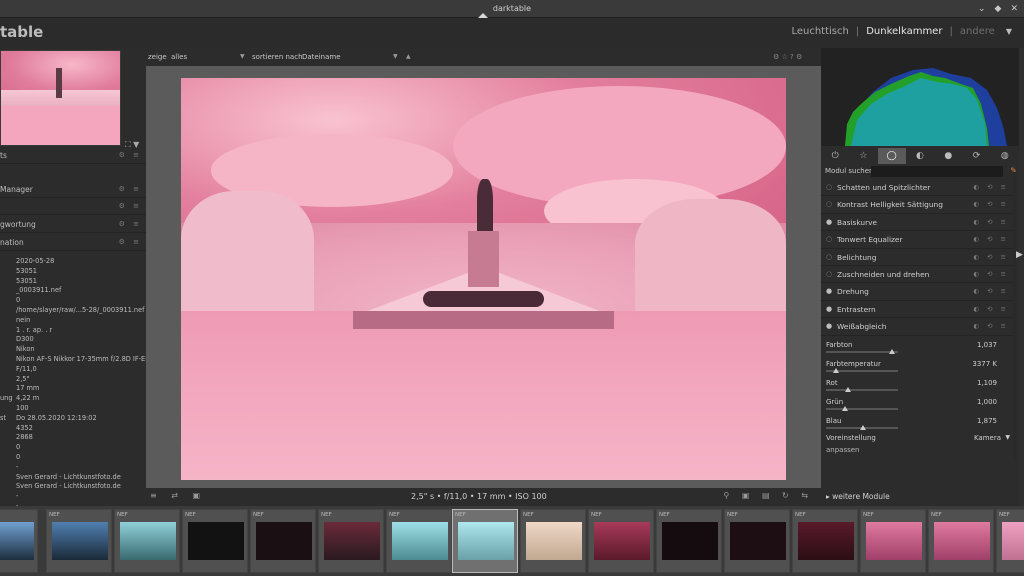 Image resolution: width=1024 pixels, height=576 pixels. What do you see at coordinates (835, 156) in the screenshot?
I see `group-active-modules-icon: ⏻` at bounding box center [835, 156].